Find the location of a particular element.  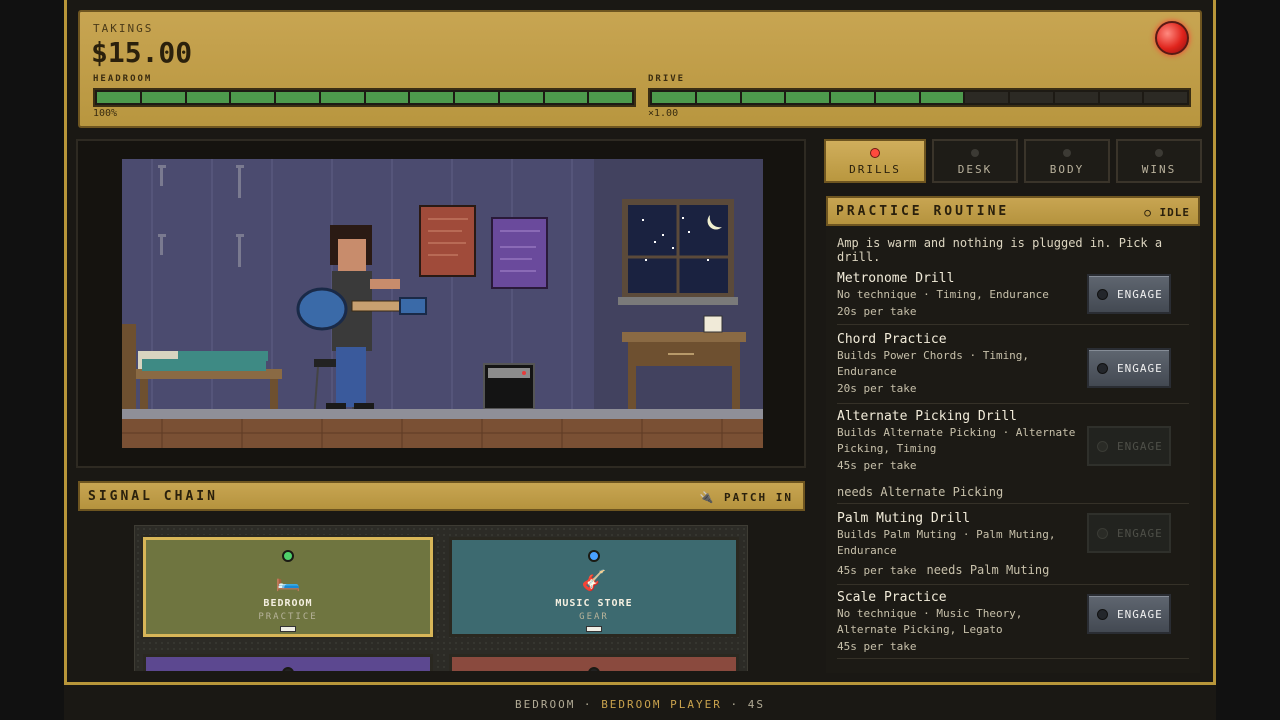

routine-status: ○ IDLE is located at coordinates (1167, 212).